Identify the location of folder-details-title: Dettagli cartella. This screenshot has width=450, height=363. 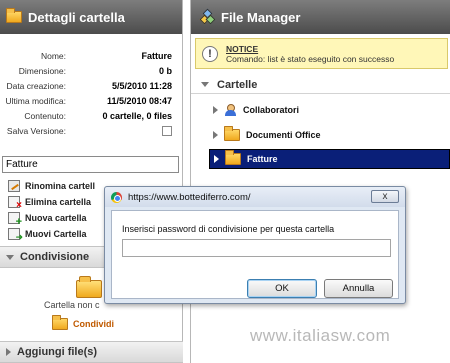
(76, 17).